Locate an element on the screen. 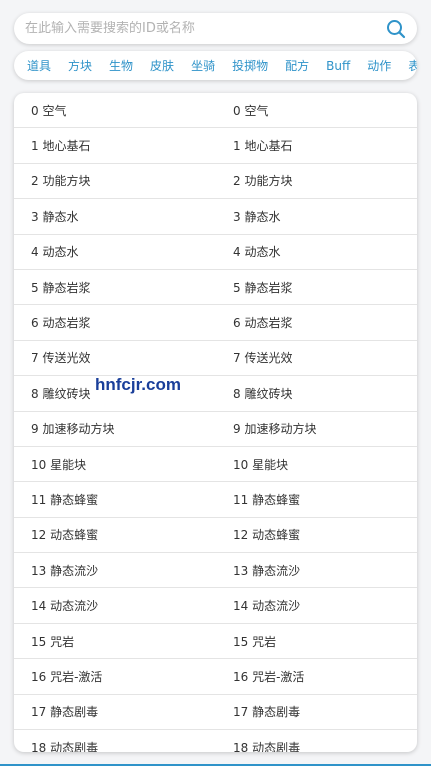 The width and height of the screenshot is (431, 766). list-item-left: 14 动态流沙 is located at coordinates (65, 606).